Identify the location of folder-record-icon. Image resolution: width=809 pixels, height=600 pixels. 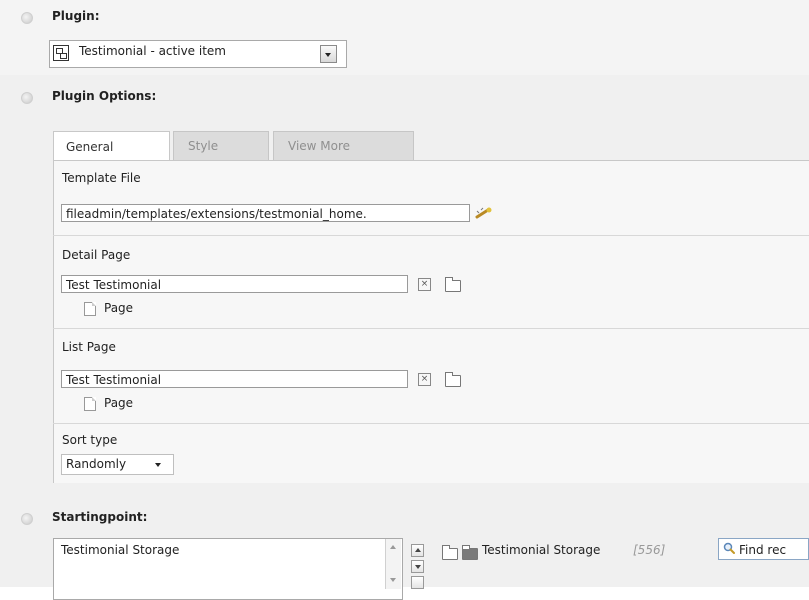
(470, 552).